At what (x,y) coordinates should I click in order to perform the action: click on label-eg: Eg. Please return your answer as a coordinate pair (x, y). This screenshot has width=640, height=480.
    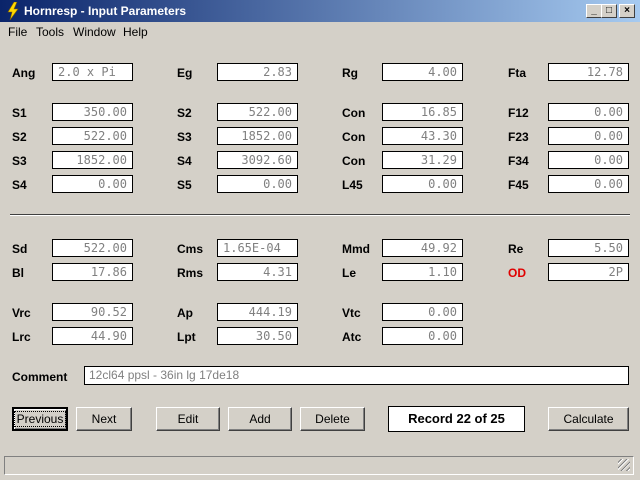
    Looking at the image, I should click on (185, 73).